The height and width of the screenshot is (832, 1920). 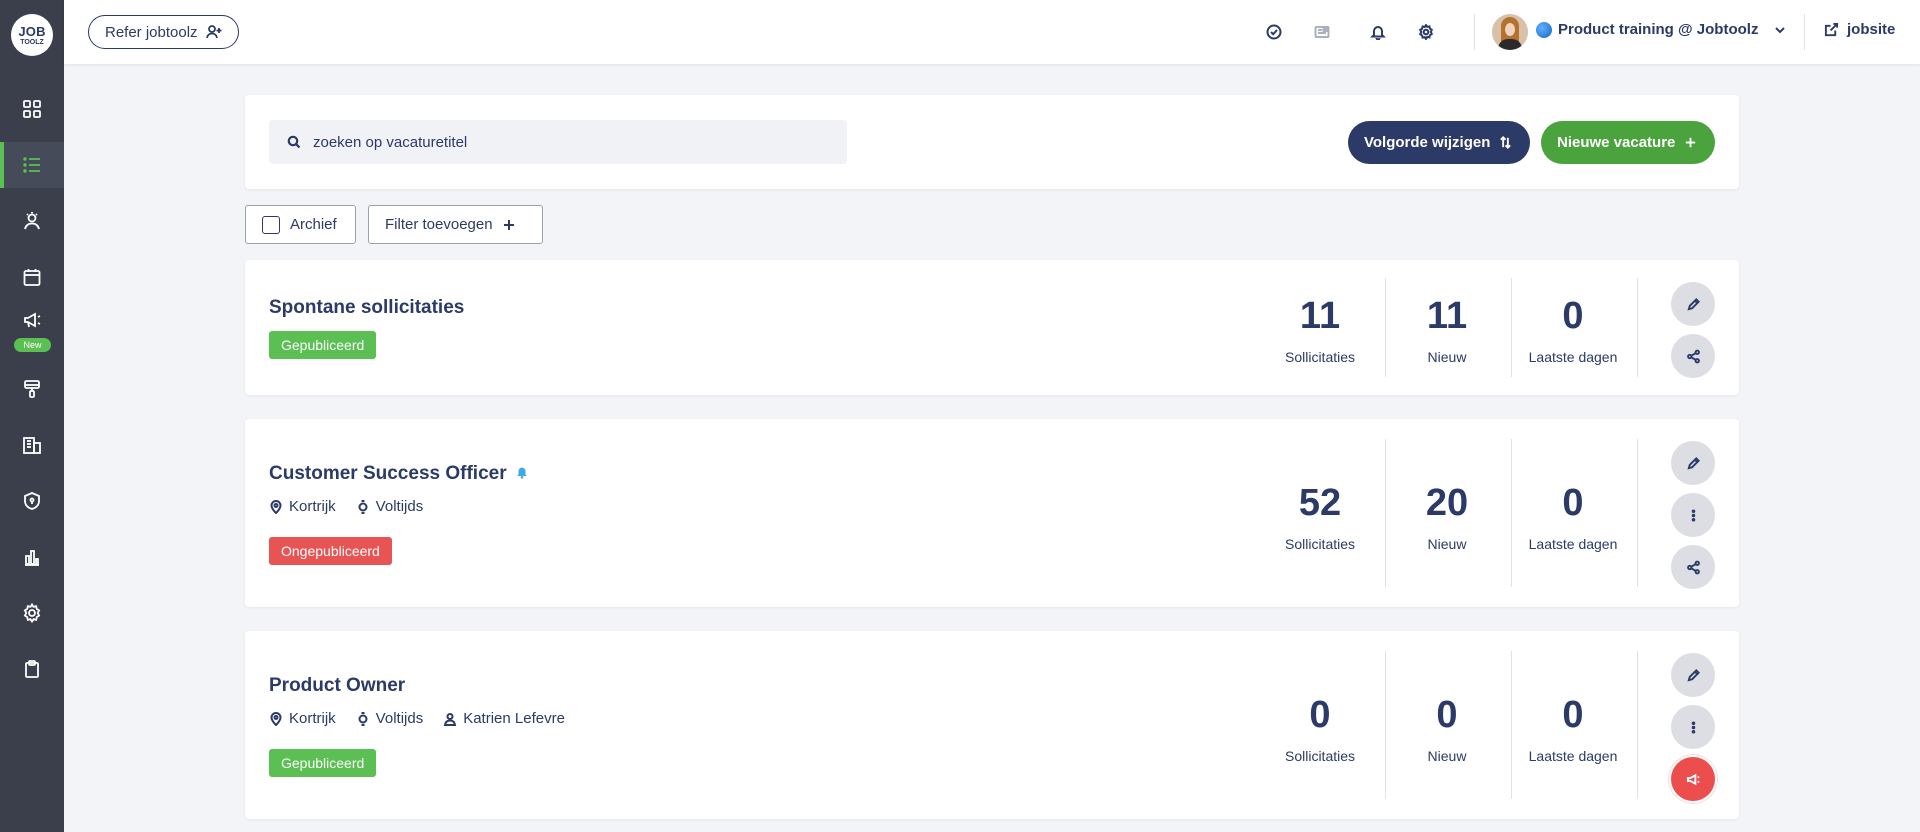 I want to click on archive-label: Archief, so click(x=313, y=224).